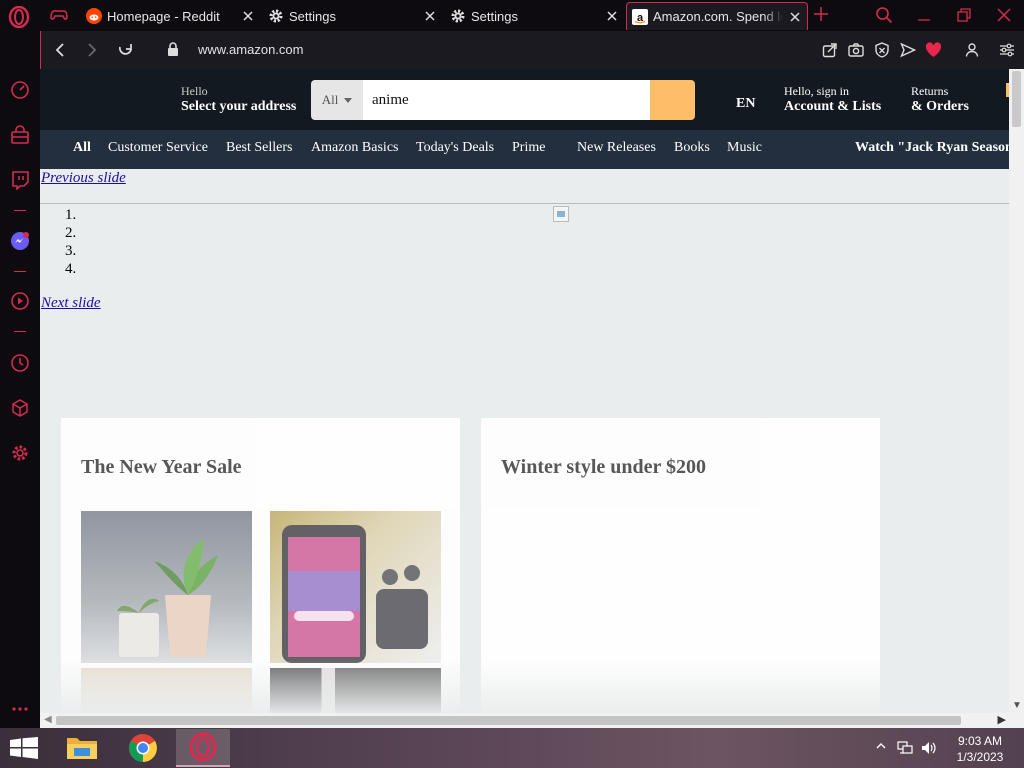 This screenshot has width=1024, height=768. What do you see at coordinates (603, 467) in the screenshot?
I see `card-title: Winter style under $200` at bounding box center [603, 467].